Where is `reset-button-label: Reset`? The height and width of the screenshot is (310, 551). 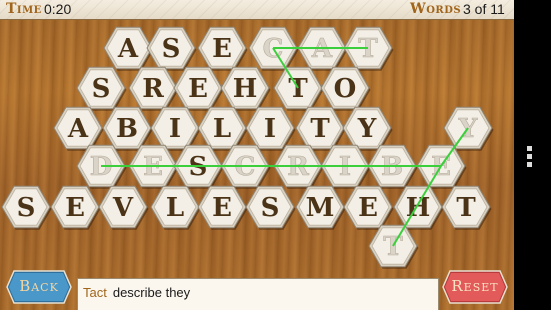
reset-button-label: Reset is located at coordinates (475, 286).